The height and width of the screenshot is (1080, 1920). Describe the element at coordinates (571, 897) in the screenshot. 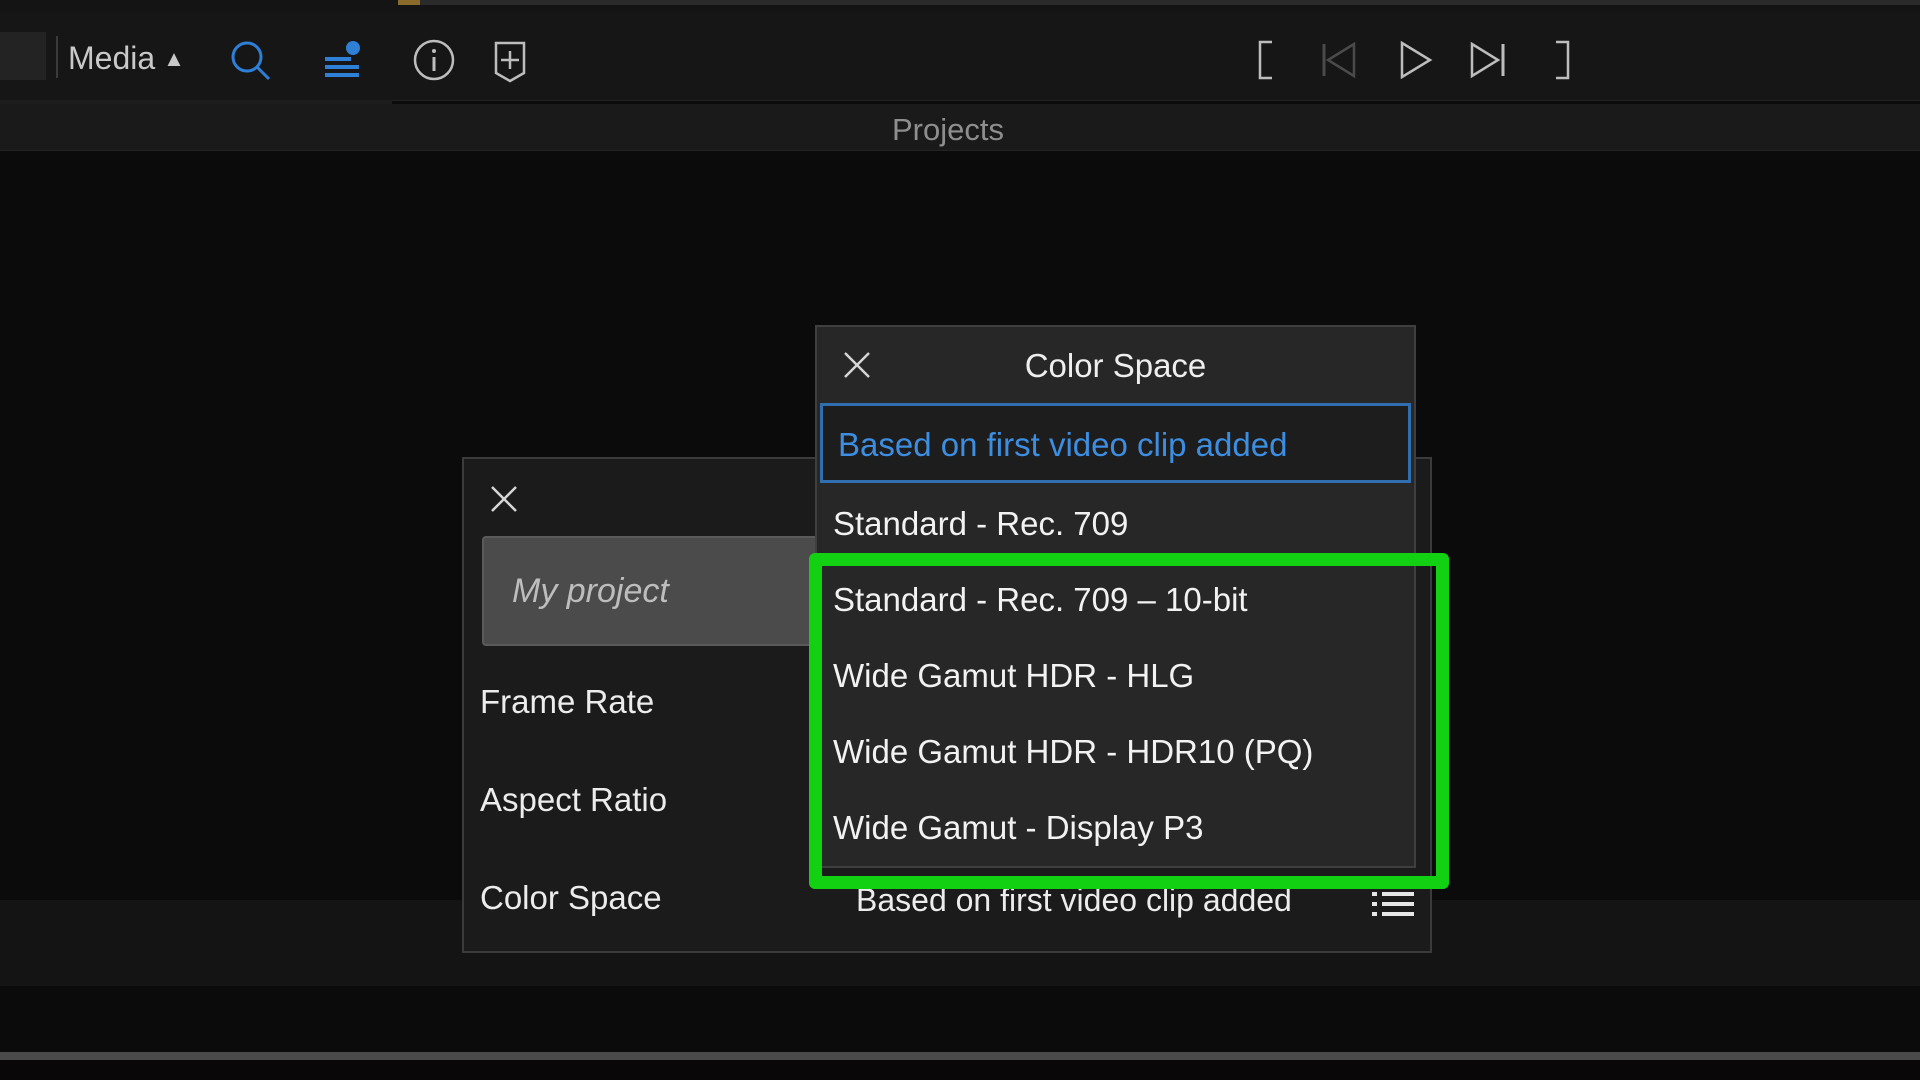

I see `color-space-label: Color Space` at that location.